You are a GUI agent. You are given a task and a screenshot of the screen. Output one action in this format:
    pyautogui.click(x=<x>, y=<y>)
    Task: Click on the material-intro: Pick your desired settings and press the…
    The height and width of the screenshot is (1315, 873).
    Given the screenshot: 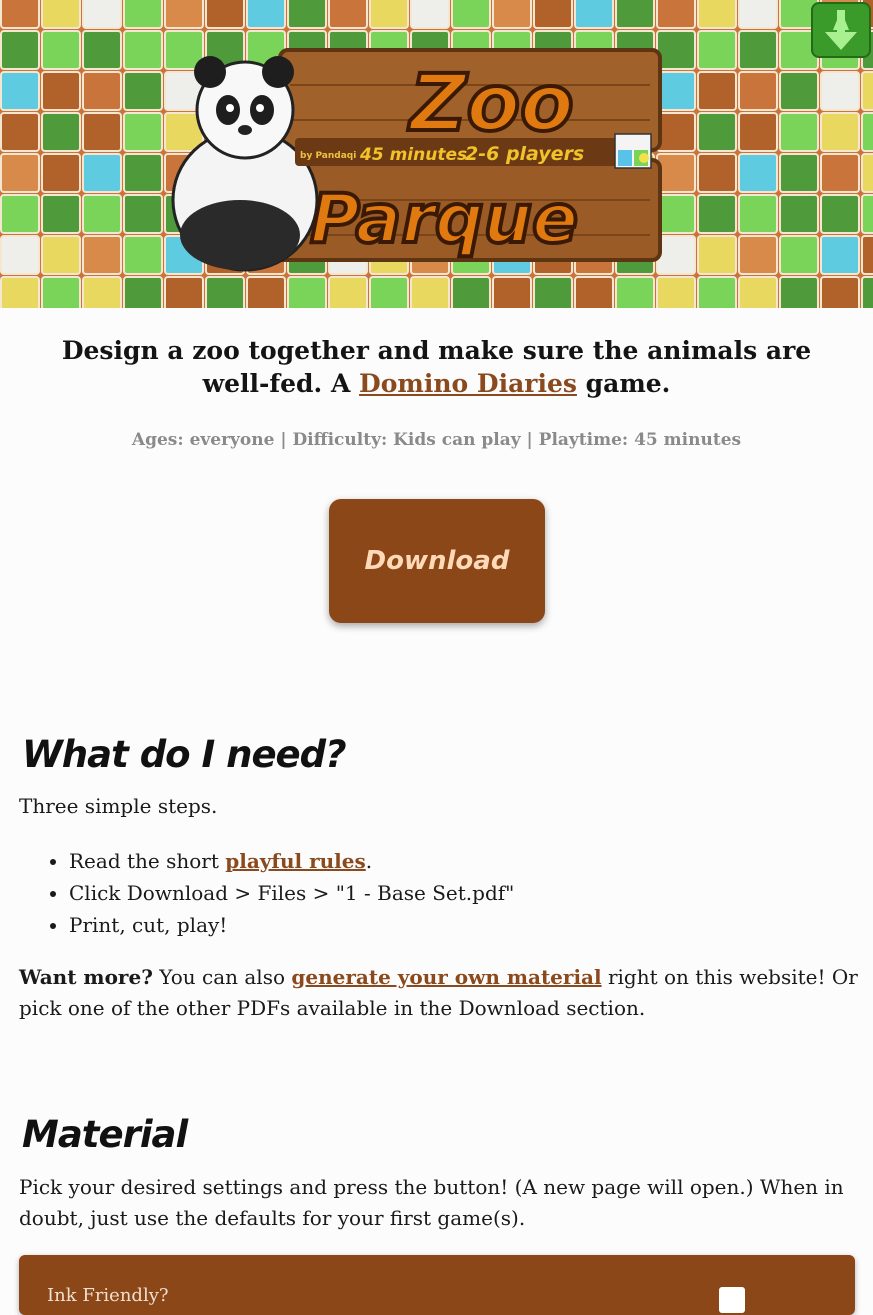 What is the action you would take?
    pyautogui.click(x=431, y=1202)
    